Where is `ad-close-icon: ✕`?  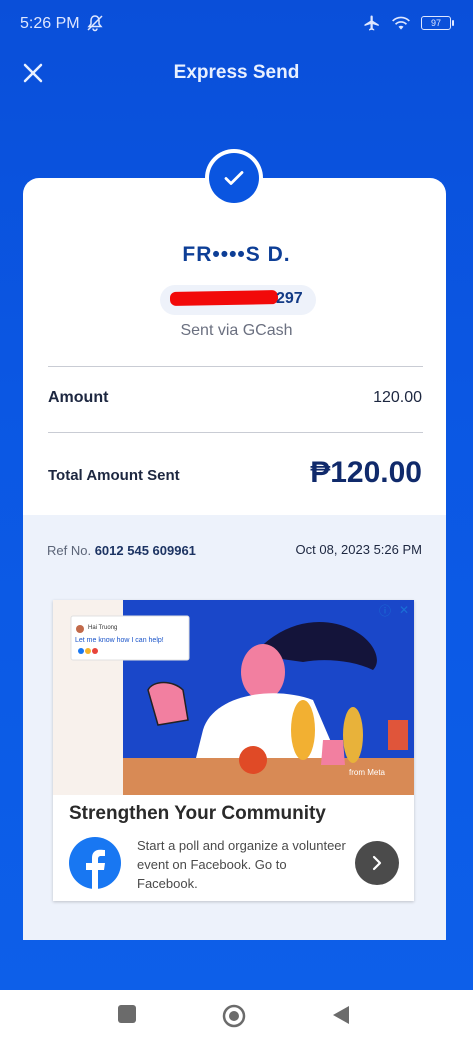
ad-close-icon: ✕ is located at coordinates (404, 610).